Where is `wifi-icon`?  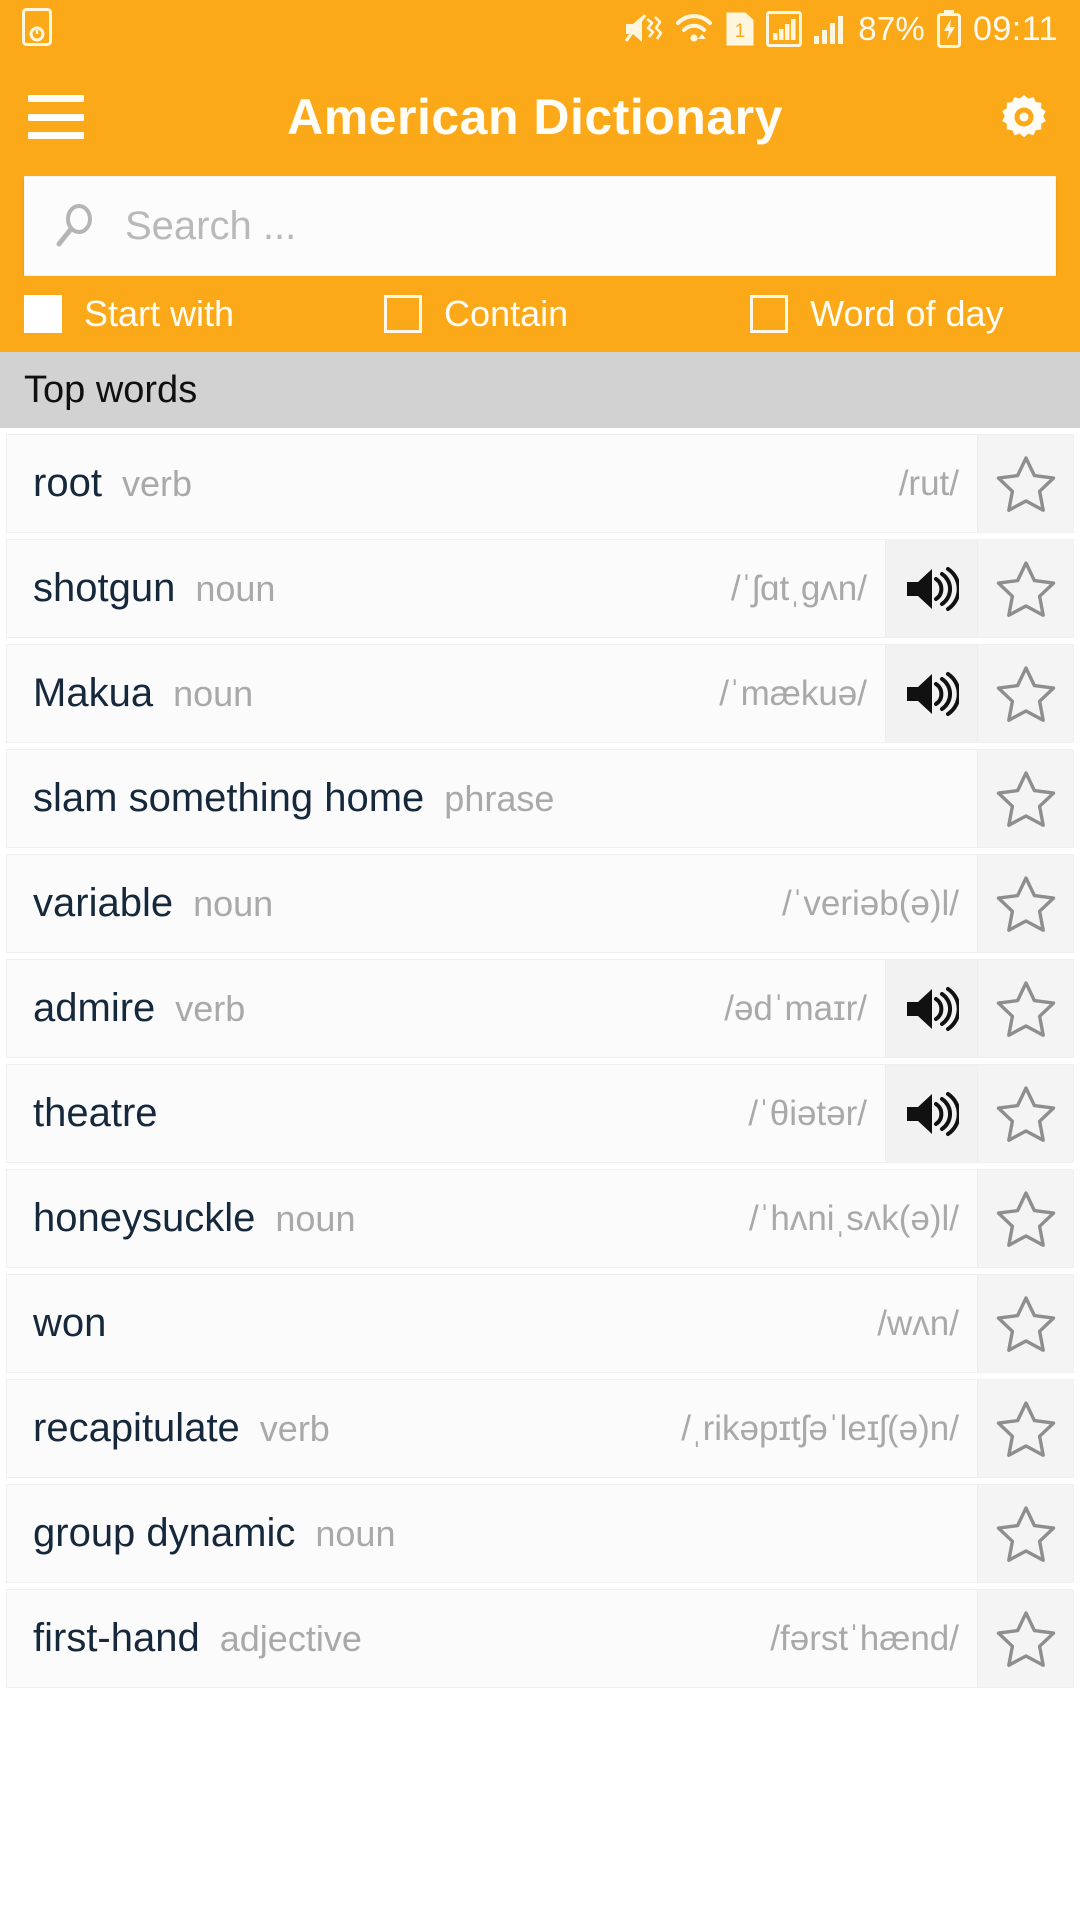
wifi-icon is located at coordinates (694, 29).